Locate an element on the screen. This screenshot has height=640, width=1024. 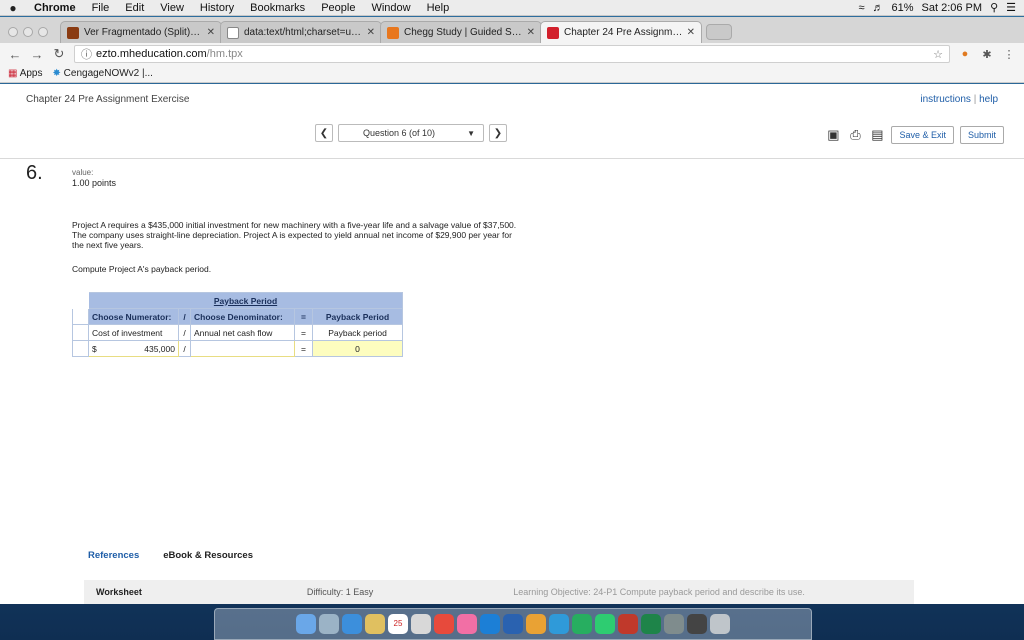
report-icon: ▤ is located at coordinates (877, 135).